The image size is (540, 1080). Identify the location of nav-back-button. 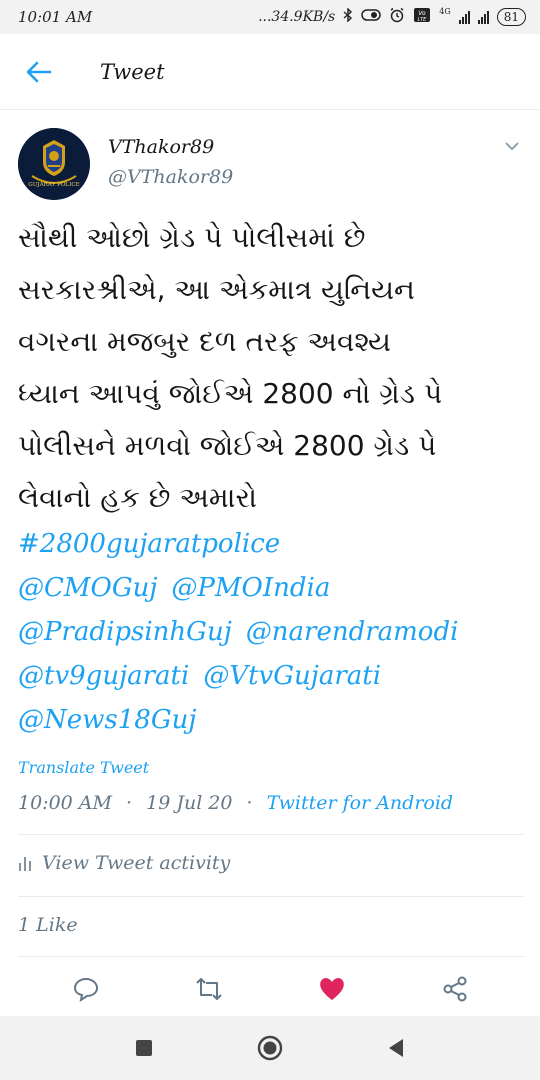
(396, 1048).